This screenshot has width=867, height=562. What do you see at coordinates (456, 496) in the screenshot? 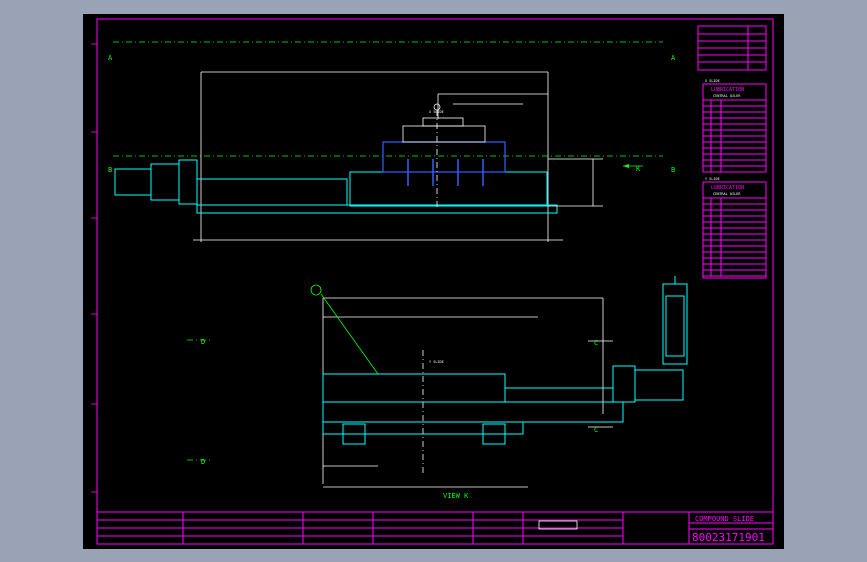
I see `view-label: VIEW K` at bounding box center [456, 496].